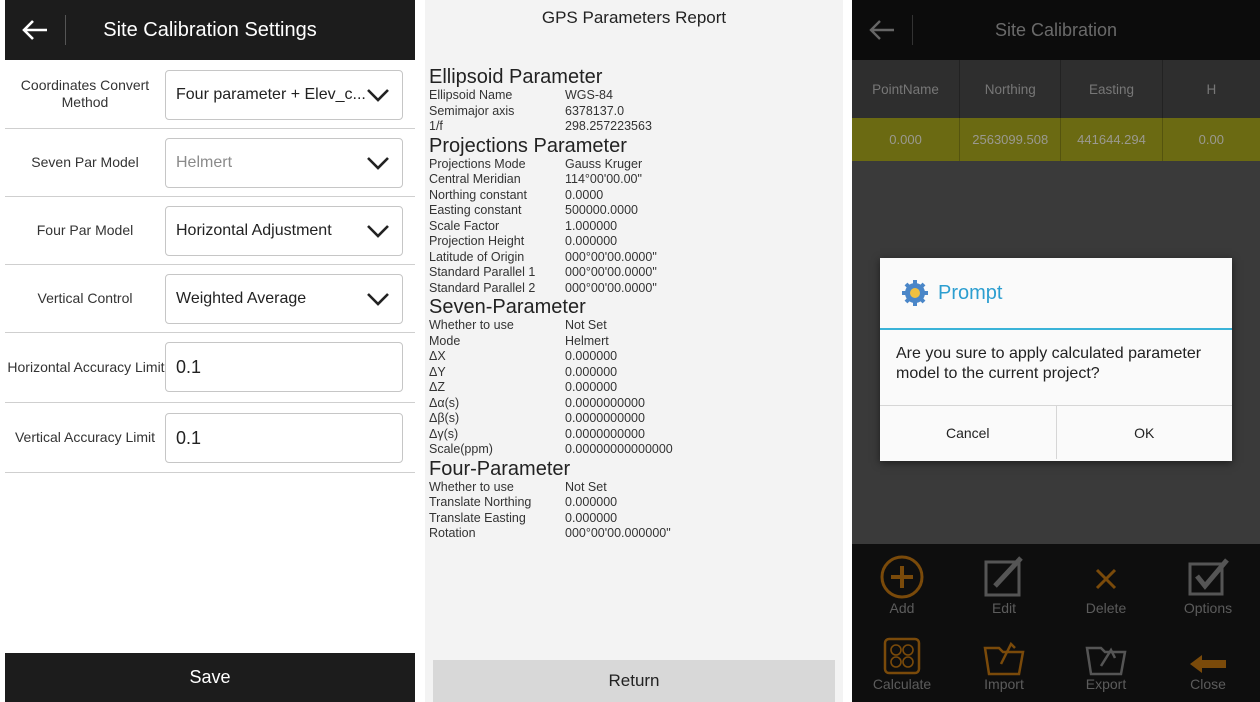  I want to click on delete-icon, so click(1106, 579).